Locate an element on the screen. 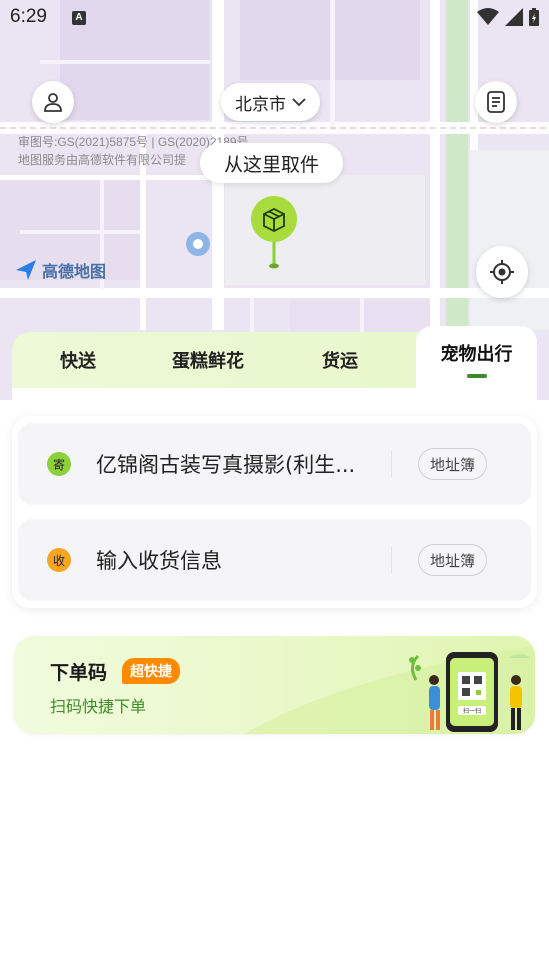 This screenshot has height=977, width=549. order-code-banner: 下单码 超快捷 扫码快捷下单 扫一扫 is located at coordinates (274, 685).